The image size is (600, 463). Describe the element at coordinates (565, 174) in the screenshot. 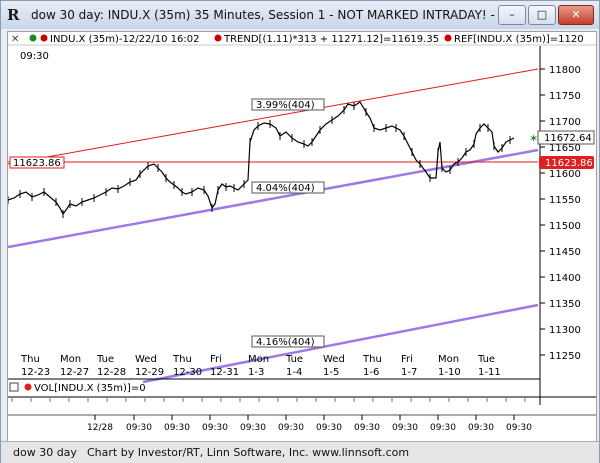

I see `price-tick-label: 11600` at that location.